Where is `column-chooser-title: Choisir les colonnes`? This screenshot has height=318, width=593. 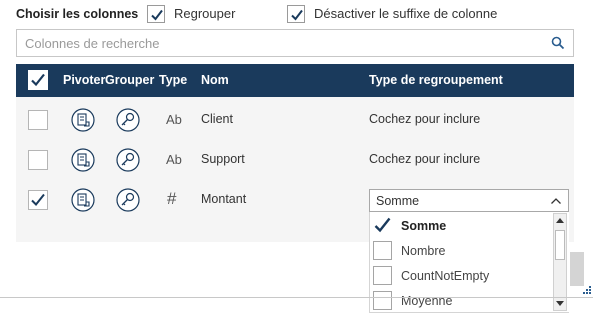 column-chooser-title: Choisir les colonnes is located at coordinates (77, 14).